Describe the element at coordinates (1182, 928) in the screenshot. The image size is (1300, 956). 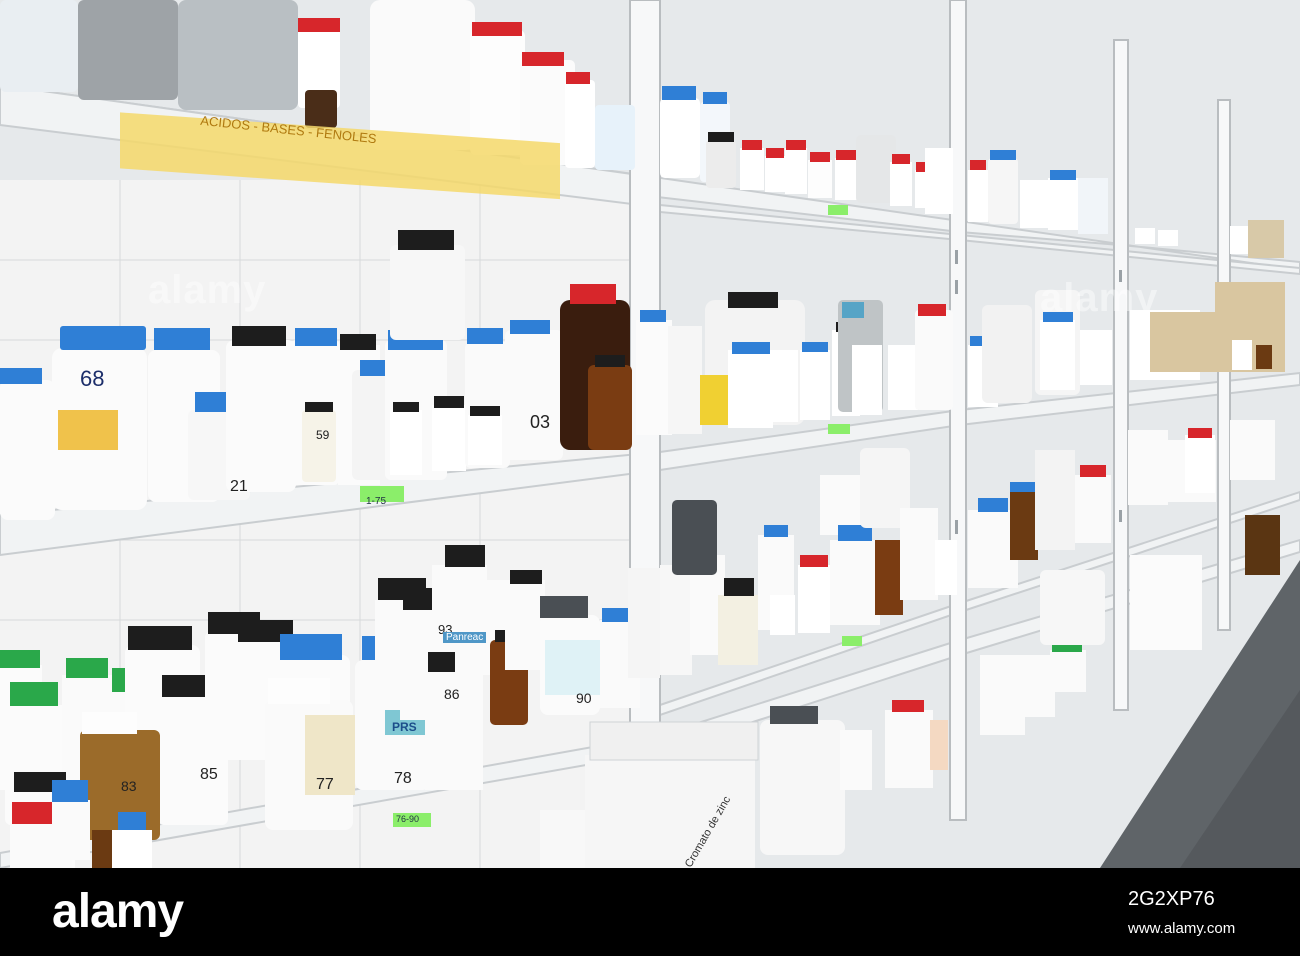
I see `site-url: www.alamy.com` at that location.